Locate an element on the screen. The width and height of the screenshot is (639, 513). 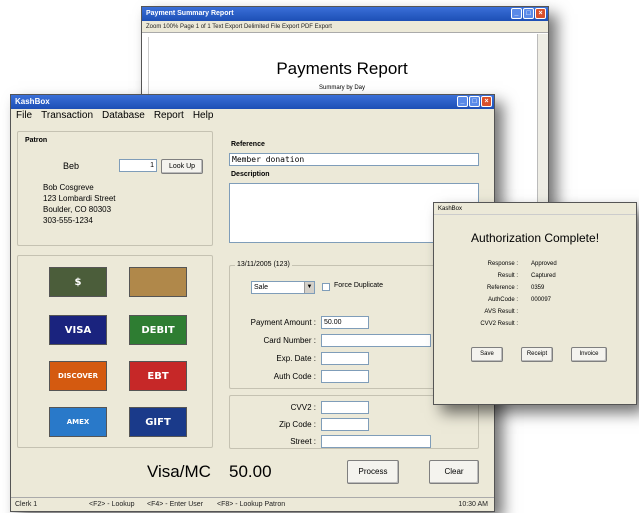
discover-button: DISCOVER is located at coordinates (78, 376).